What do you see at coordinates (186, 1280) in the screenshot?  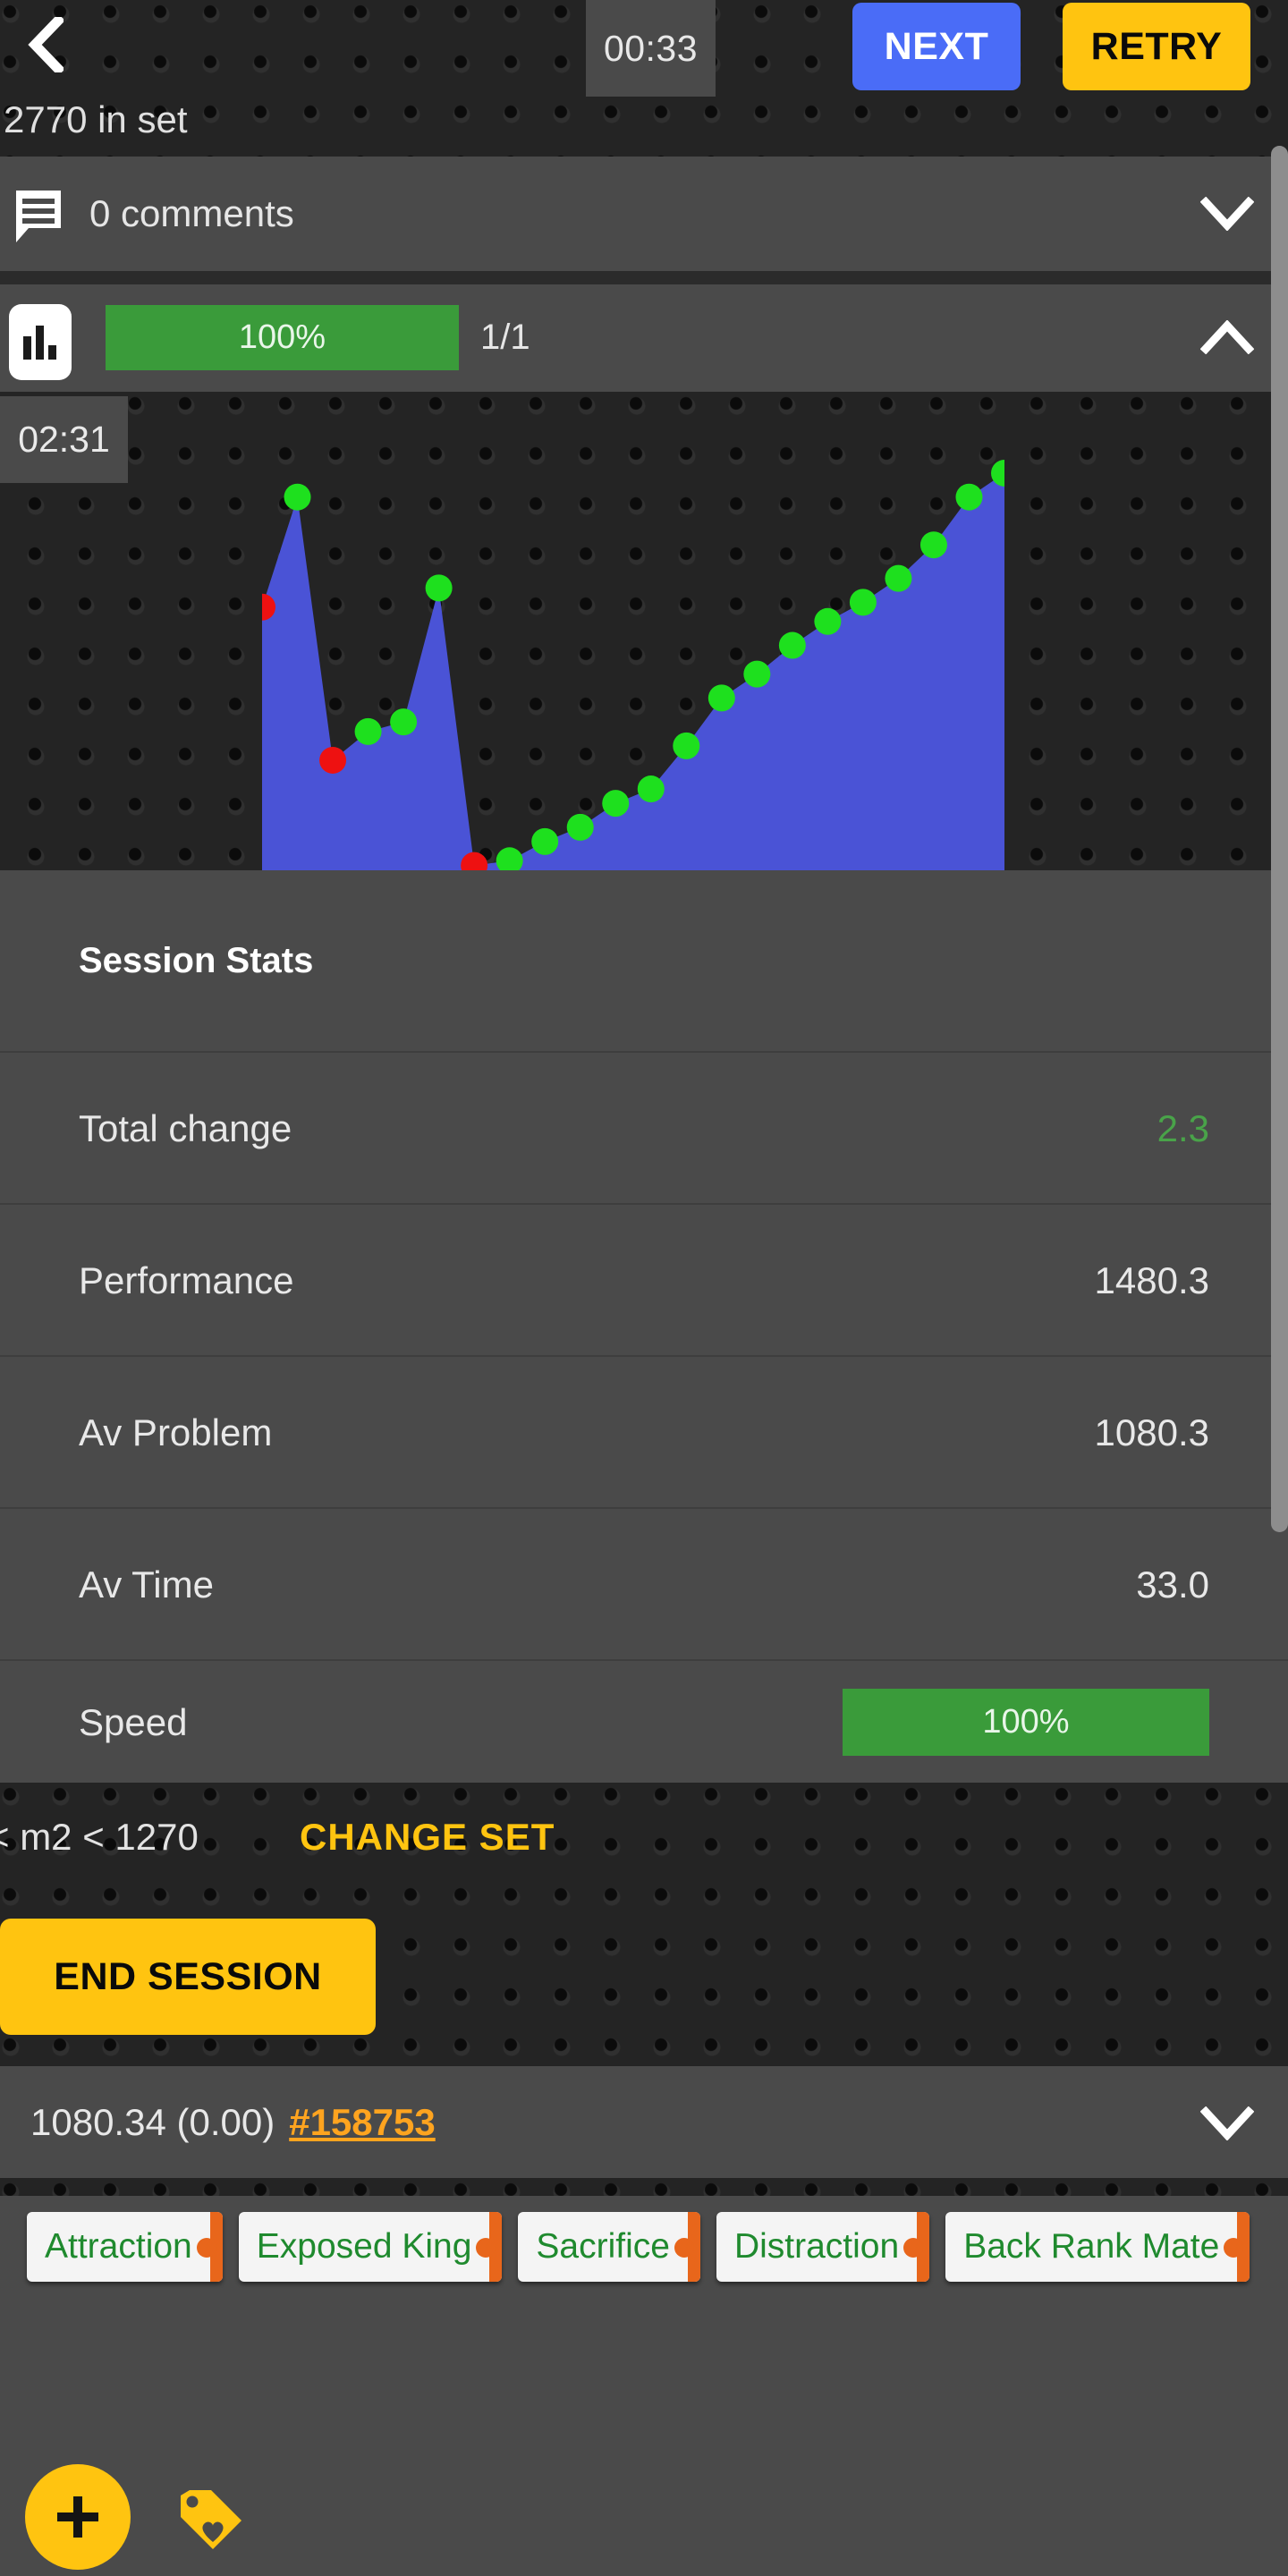 I see `stat-label: Performance` at bounding box center [186, 1280].